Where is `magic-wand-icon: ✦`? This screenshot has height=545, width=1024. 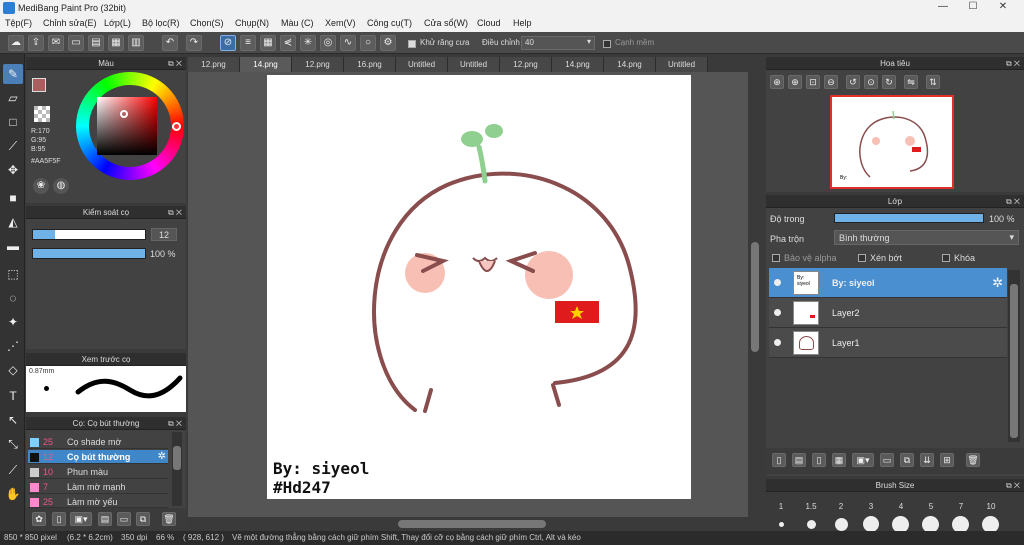 magic-wand-icon: ✦ is located at coordinates (13, 322).